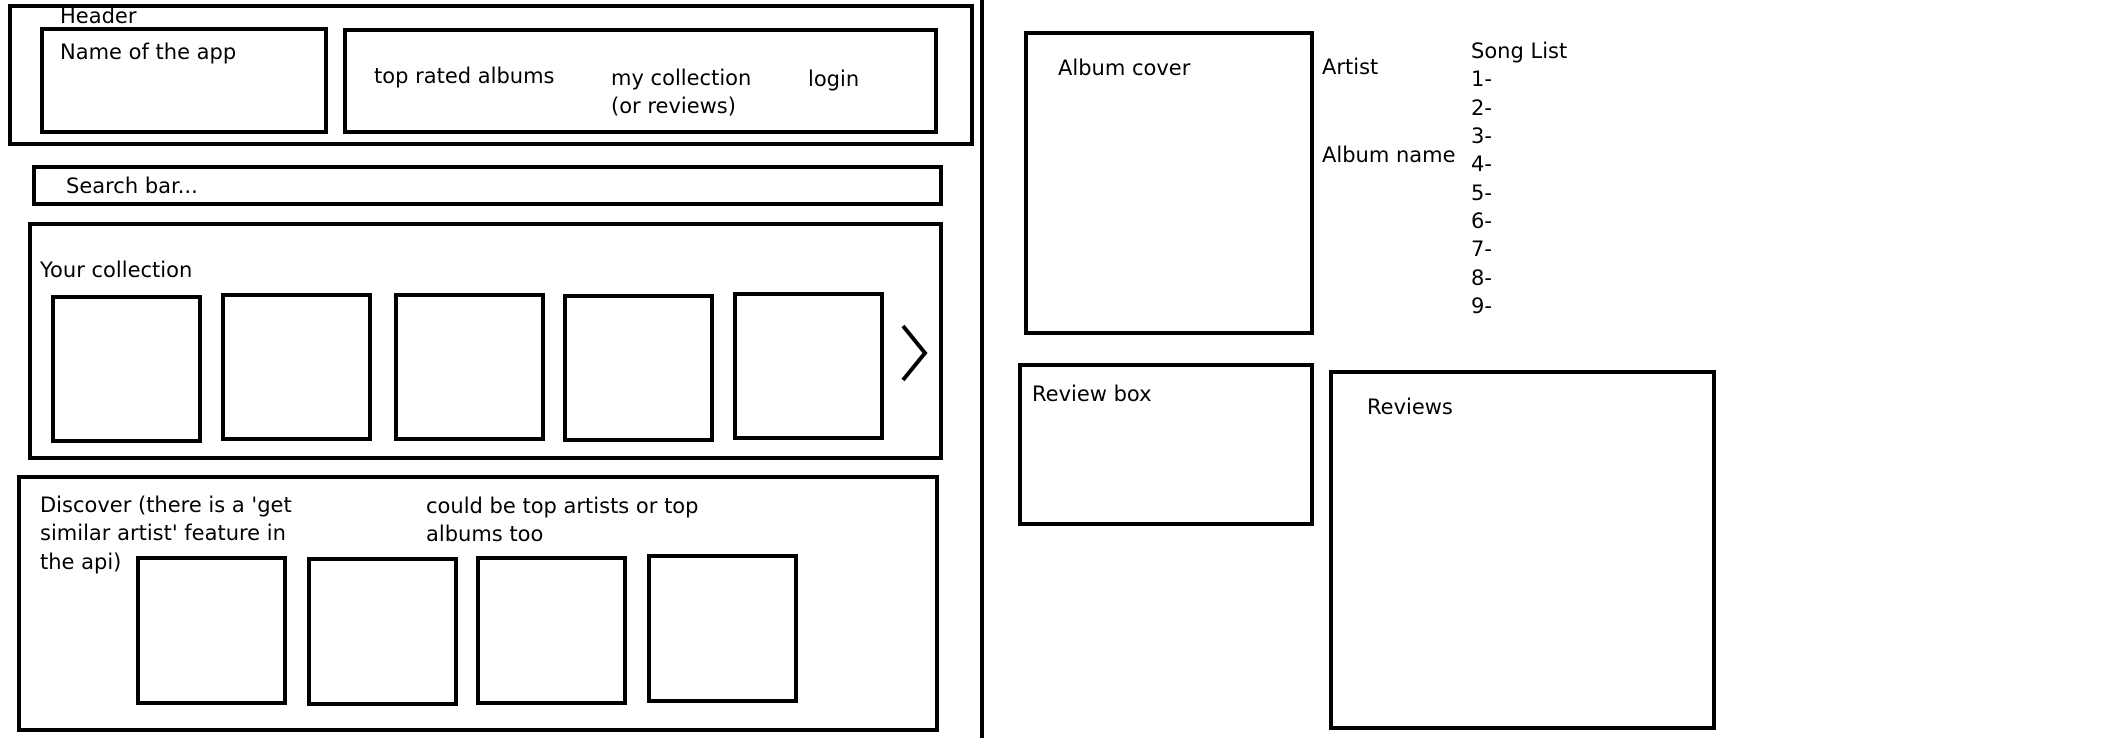 This screenshot has width=2113, height=738. What do you see at coordinates (914, 353) in the screenshot?
I see `chevron-right-icon` at bounding box center [914, 353].